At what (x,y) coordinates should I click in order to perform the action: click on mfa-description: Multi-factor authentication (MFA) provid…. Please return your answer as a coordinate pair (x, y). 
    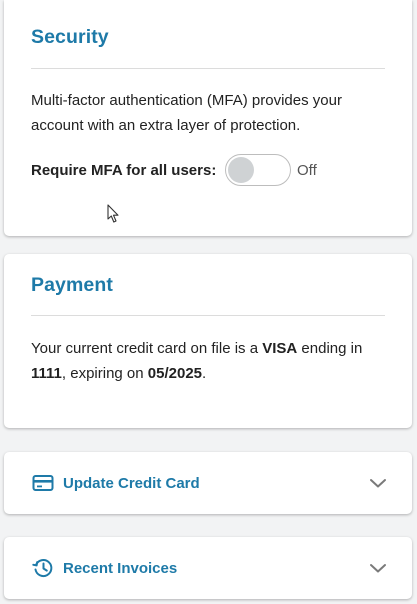
    Looking at the image, I should click on (186, 113).